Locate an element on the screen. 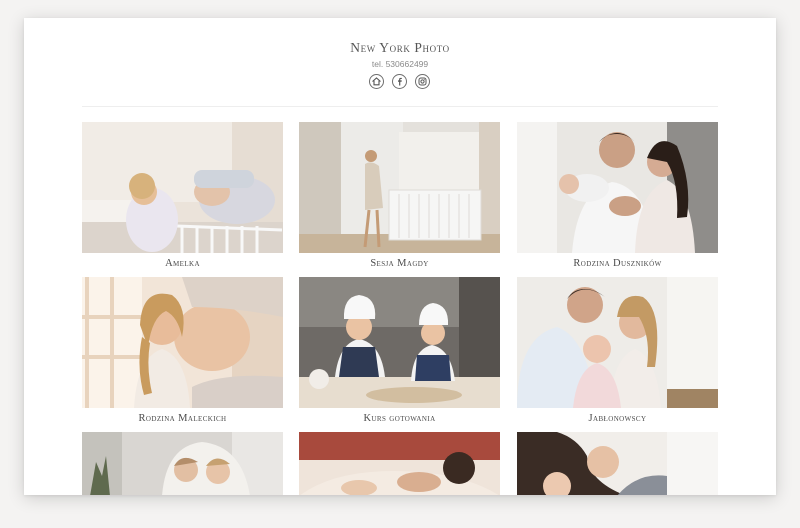  site-title: New York Photo is located at coordinates (400, 48).